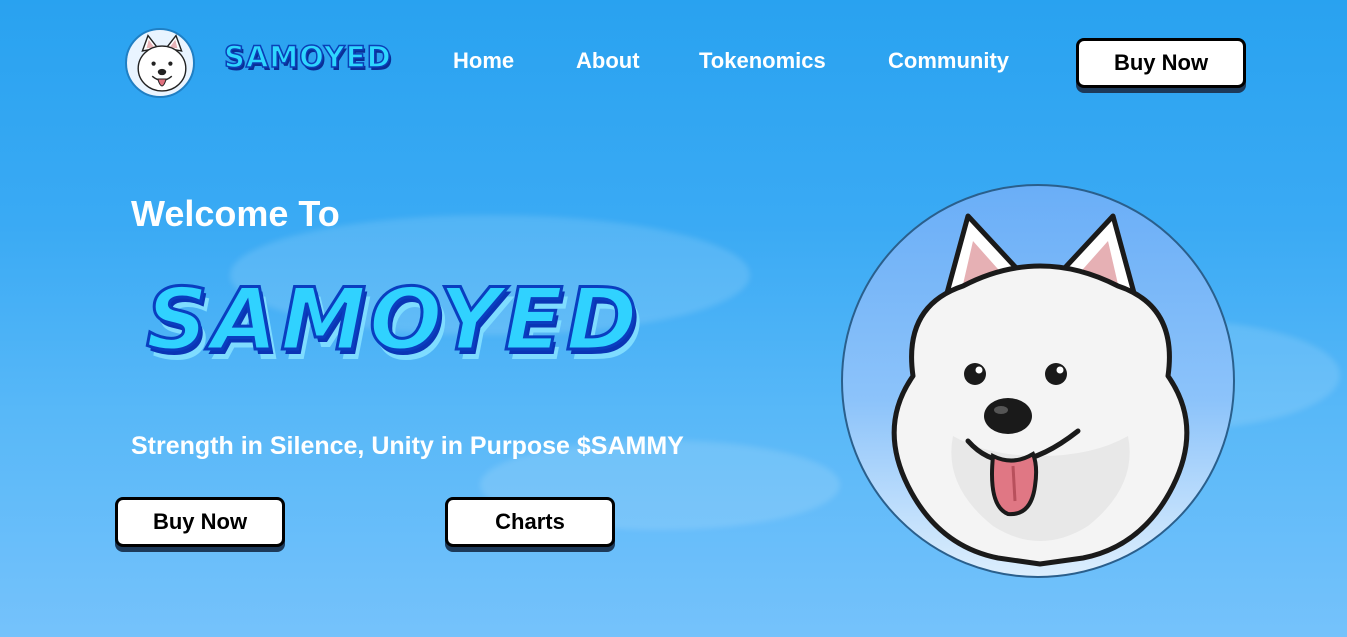  I want to click on nav-home: Home, so click(483, 61).